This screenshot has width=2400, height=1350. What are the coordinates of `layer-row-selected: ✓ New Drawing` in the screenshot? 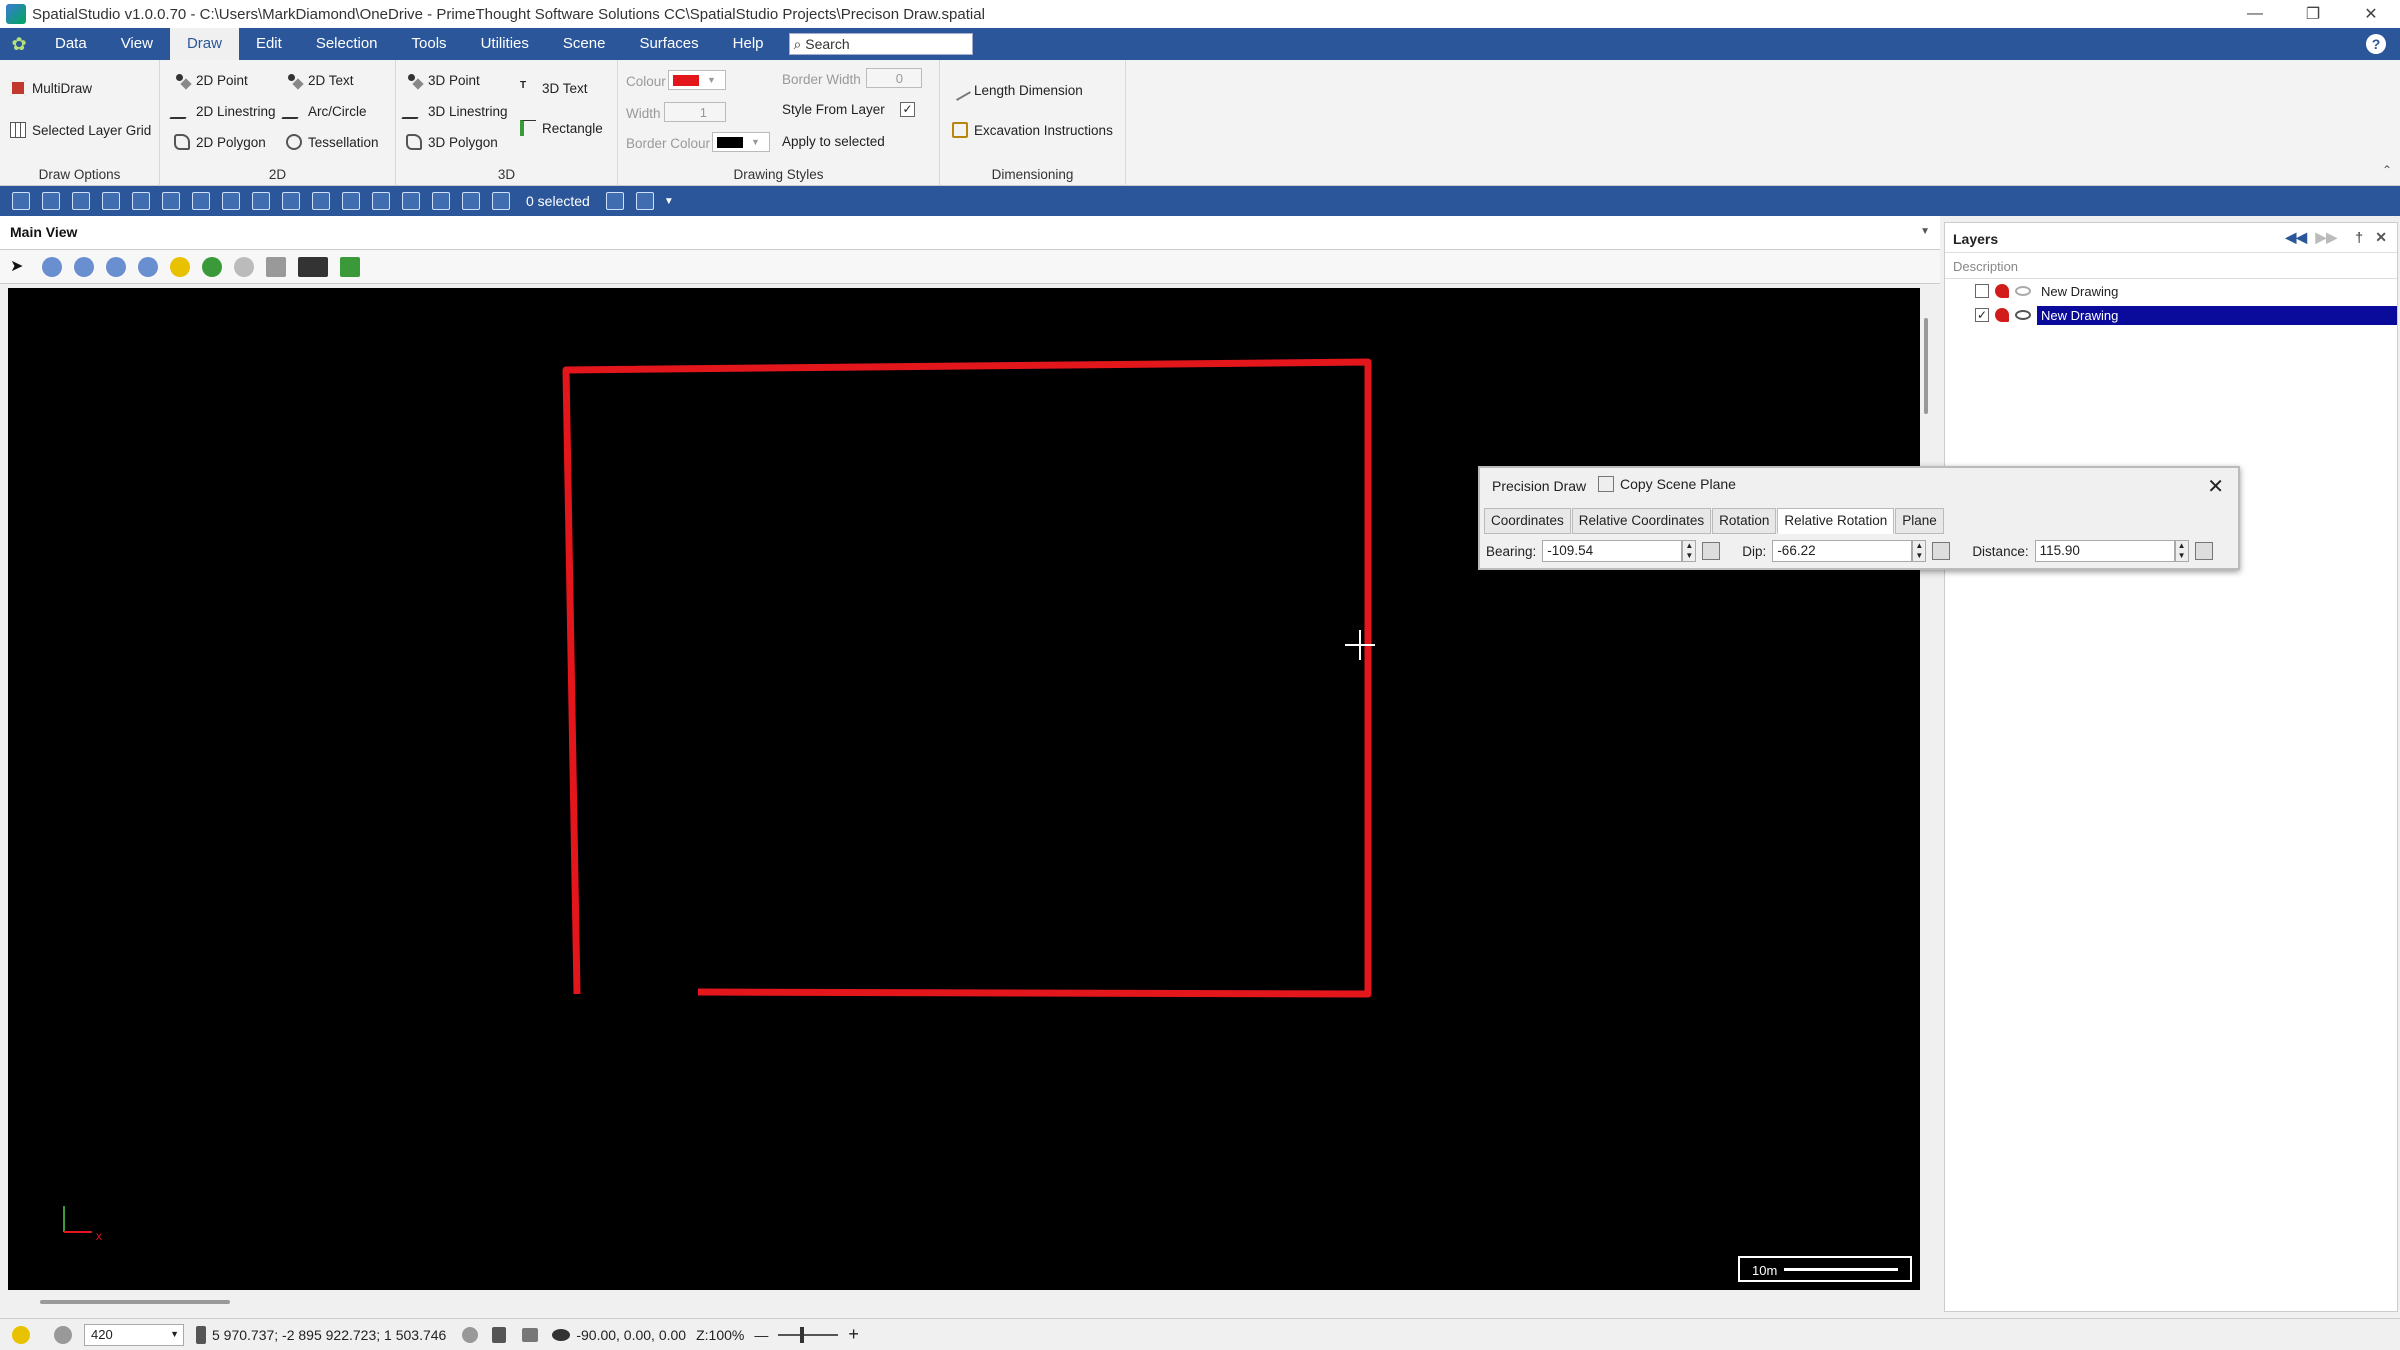 It's located at (2171, 315).